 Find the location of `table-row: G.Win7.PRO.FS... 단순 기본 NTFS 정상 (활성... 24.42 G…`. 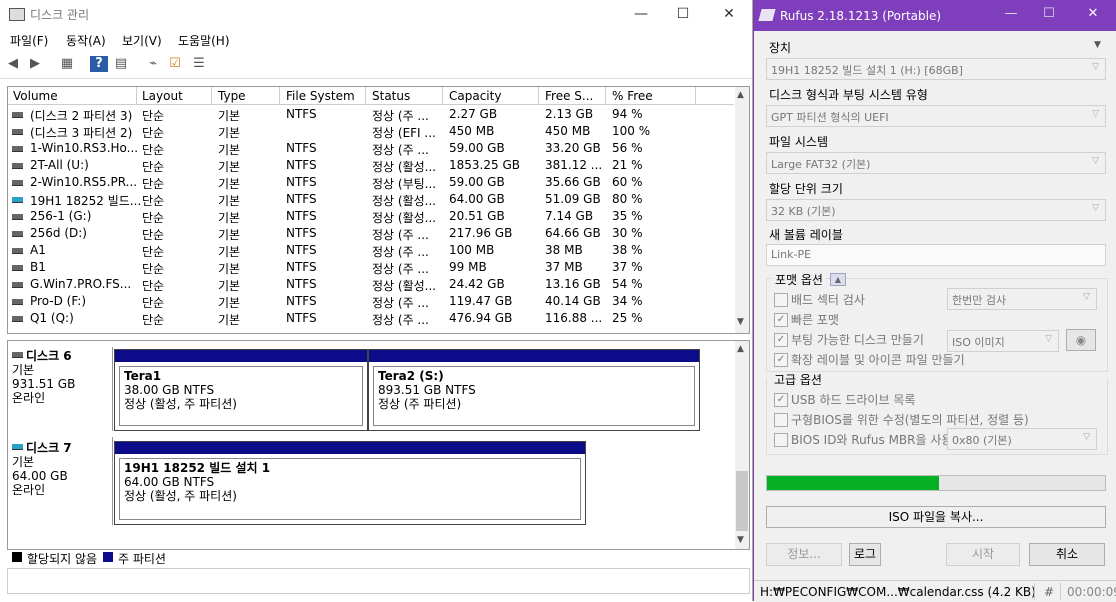

table-row: G.Win7.PRO.FS... 단순 기본 NTFS 정상 (활성... 24.42 G… is located at coordinates (371, 284).